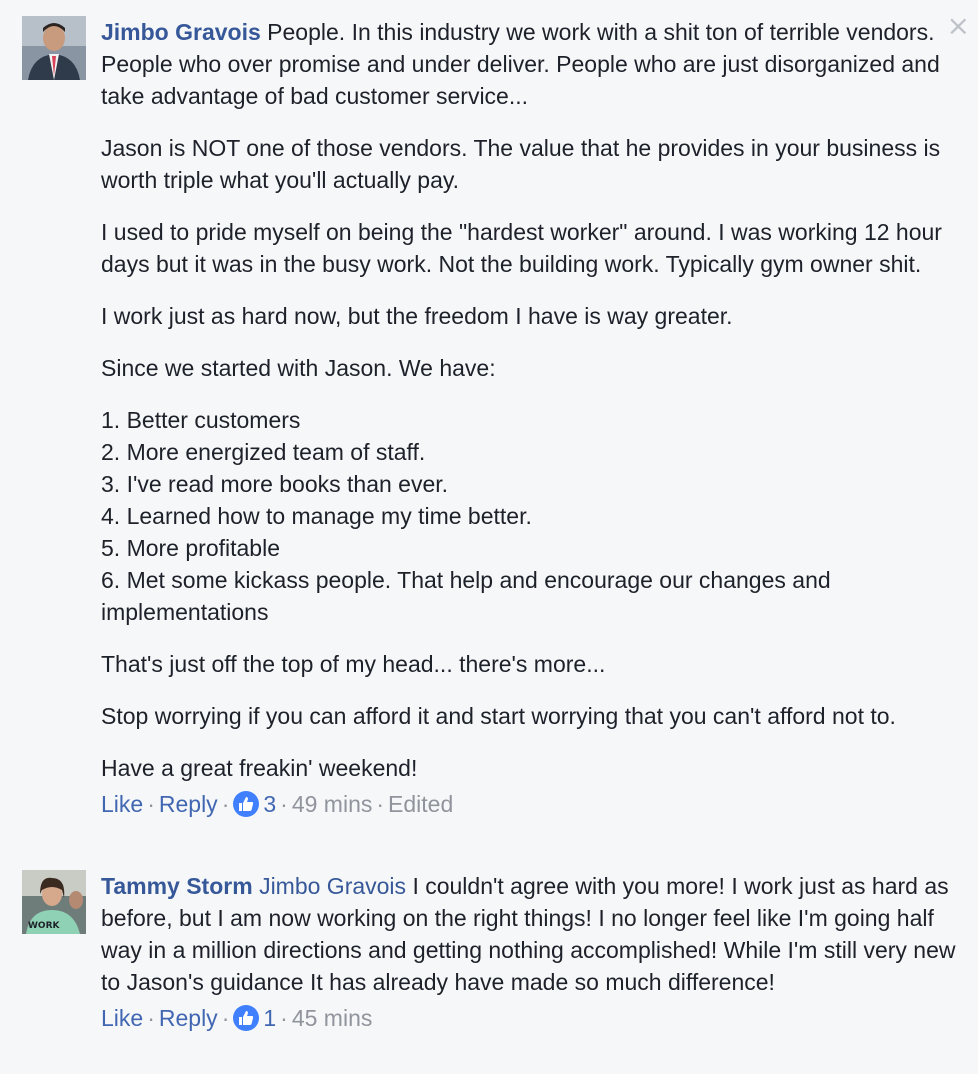 This screenshot has width=978, height=1074. What do you see at coordinates (420, 804) in the screenshot?
I see `edited-label: Edited` at bounding box center [420, 804].